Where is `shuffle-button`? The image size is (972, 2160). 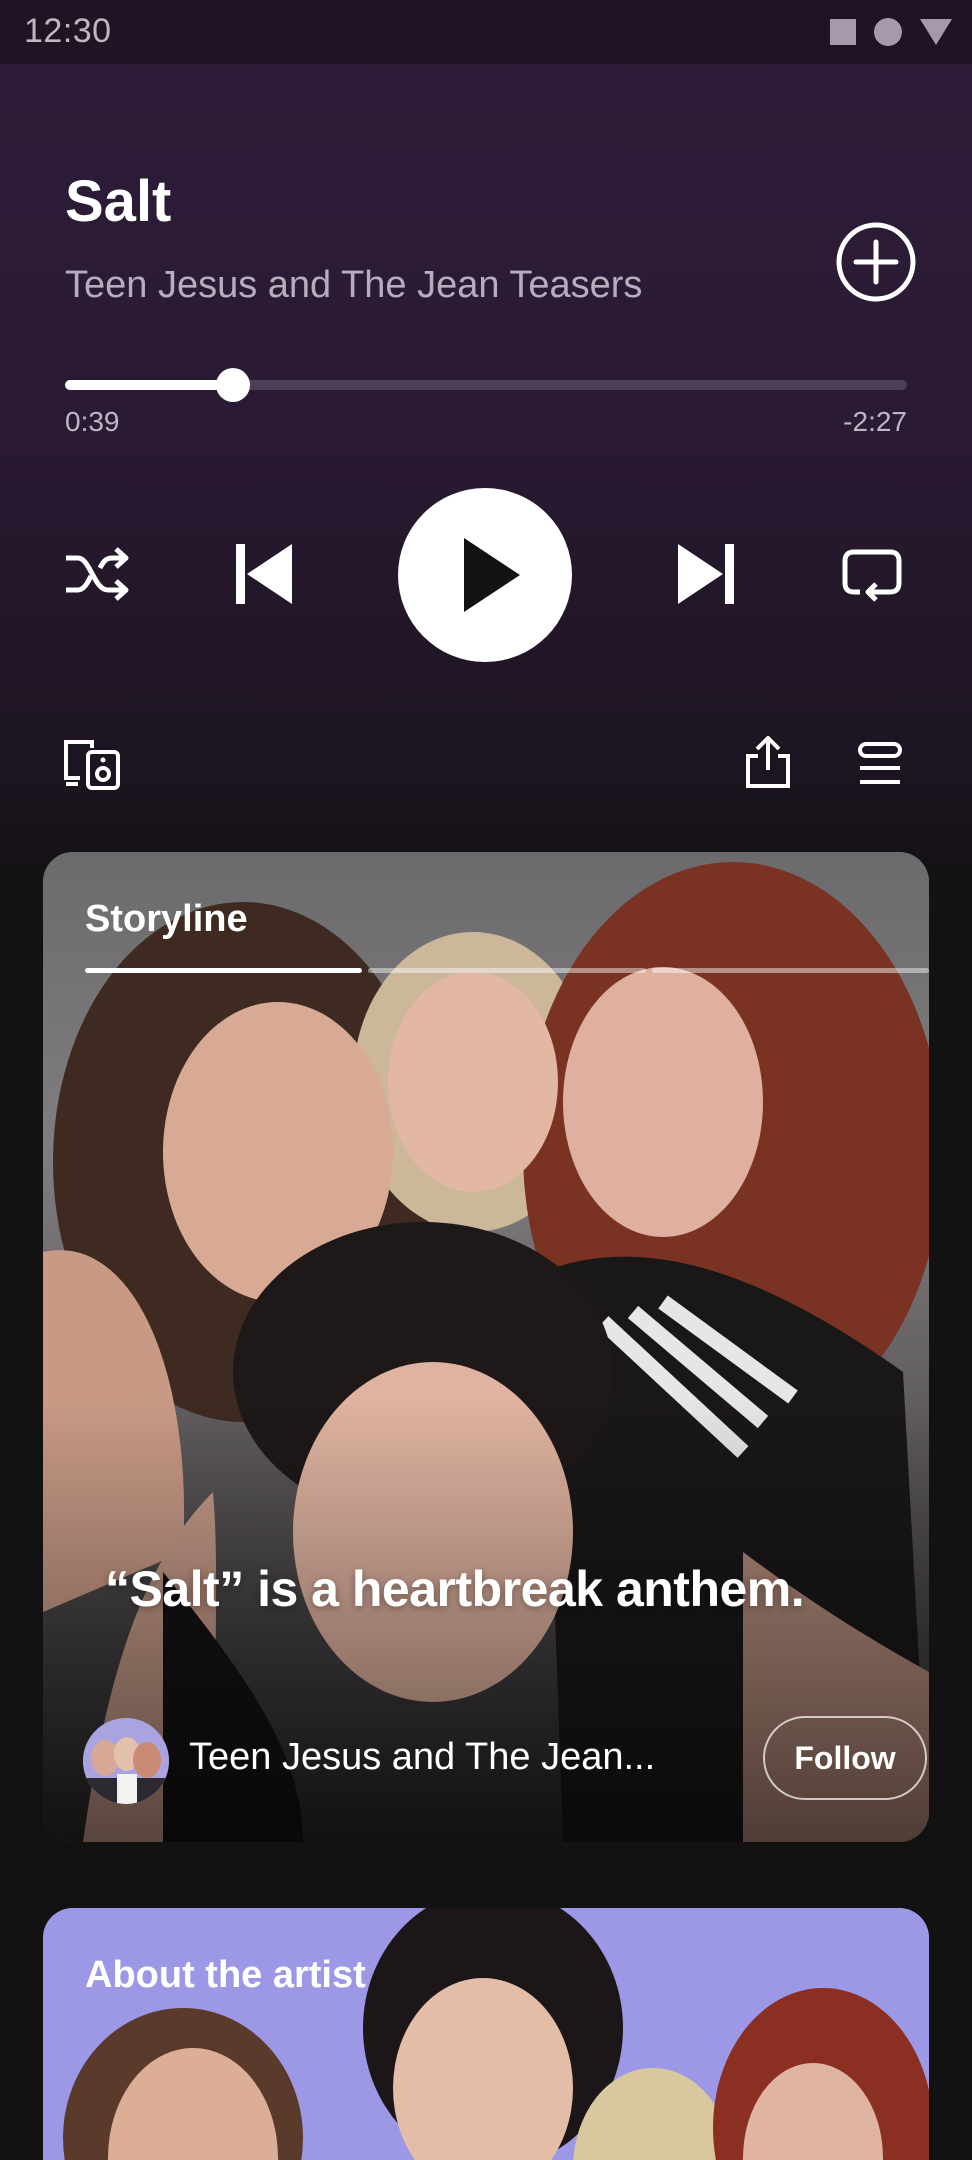 shuffle-button is located at coordinates (98, 574).